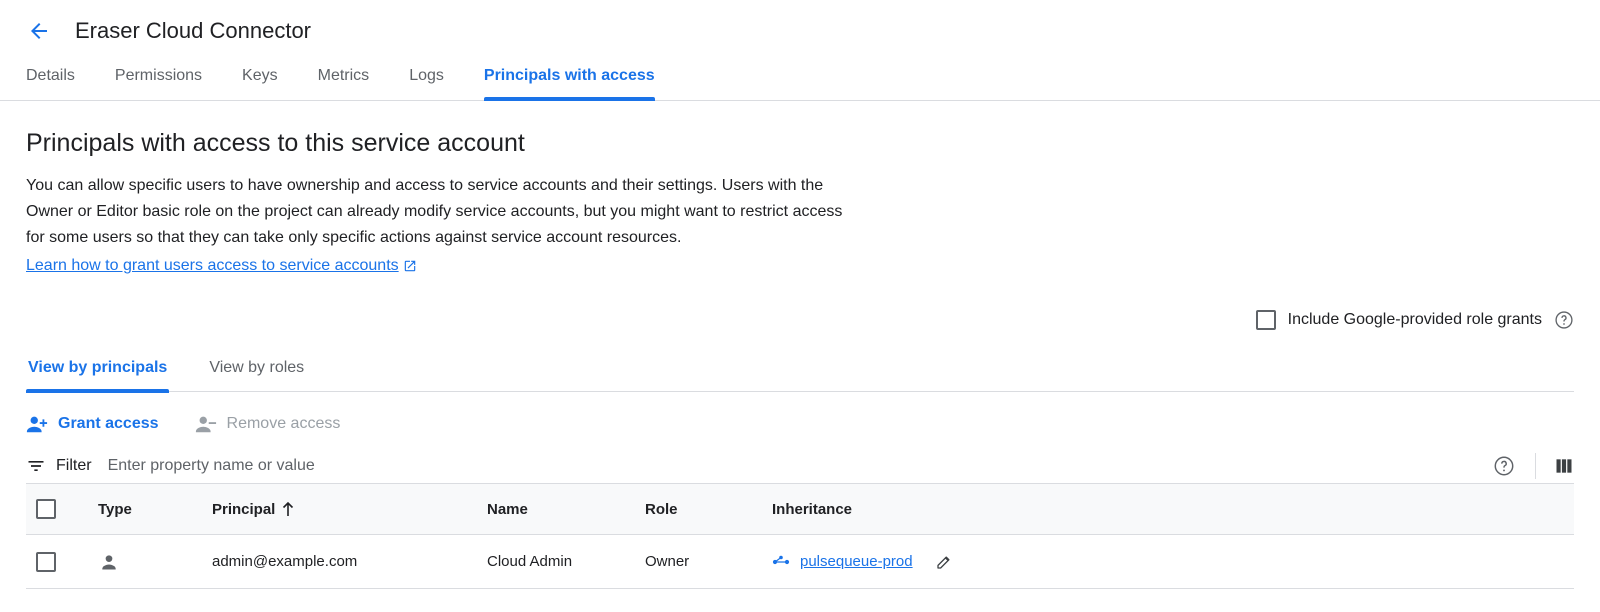 The height and width of the screenshot is (612, 1600). What do you see at coordinates (569, 81) in the screenshot?
I see `tab-principals-with-access: Principals with access` at bounding box center [569, 81].